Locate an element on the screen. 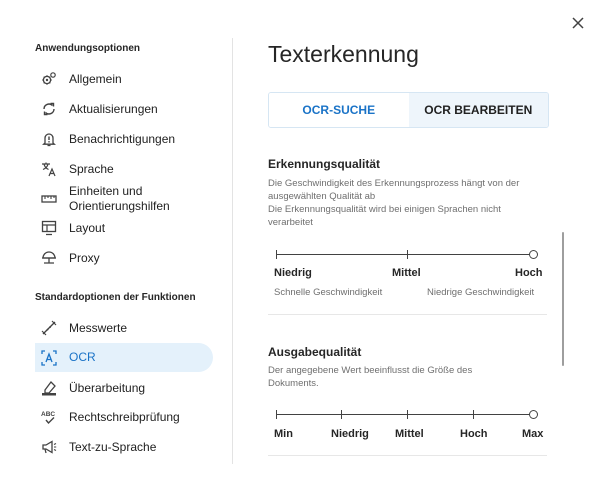 The width and height of the screenshot is (600, 500). output-level-low: Niedrig is located at coordinates (350, 434).